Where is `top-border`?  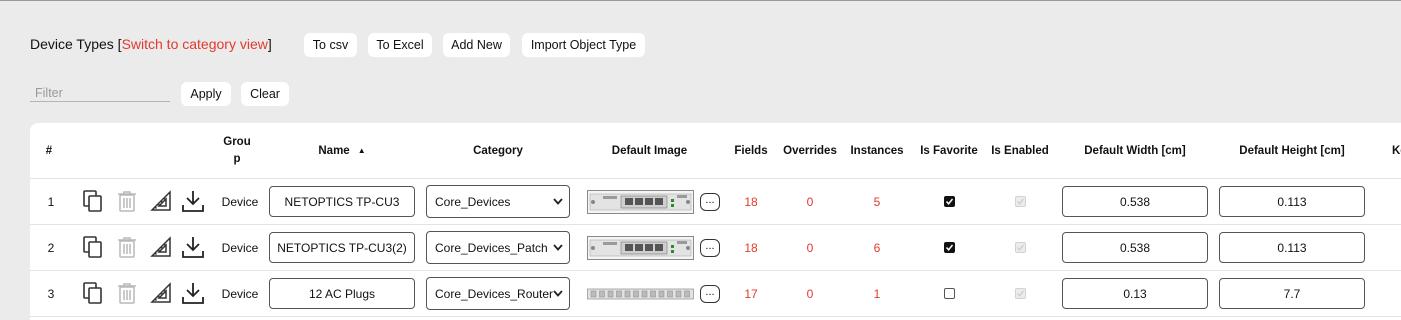
top-border is located at coordinates (700, 0).